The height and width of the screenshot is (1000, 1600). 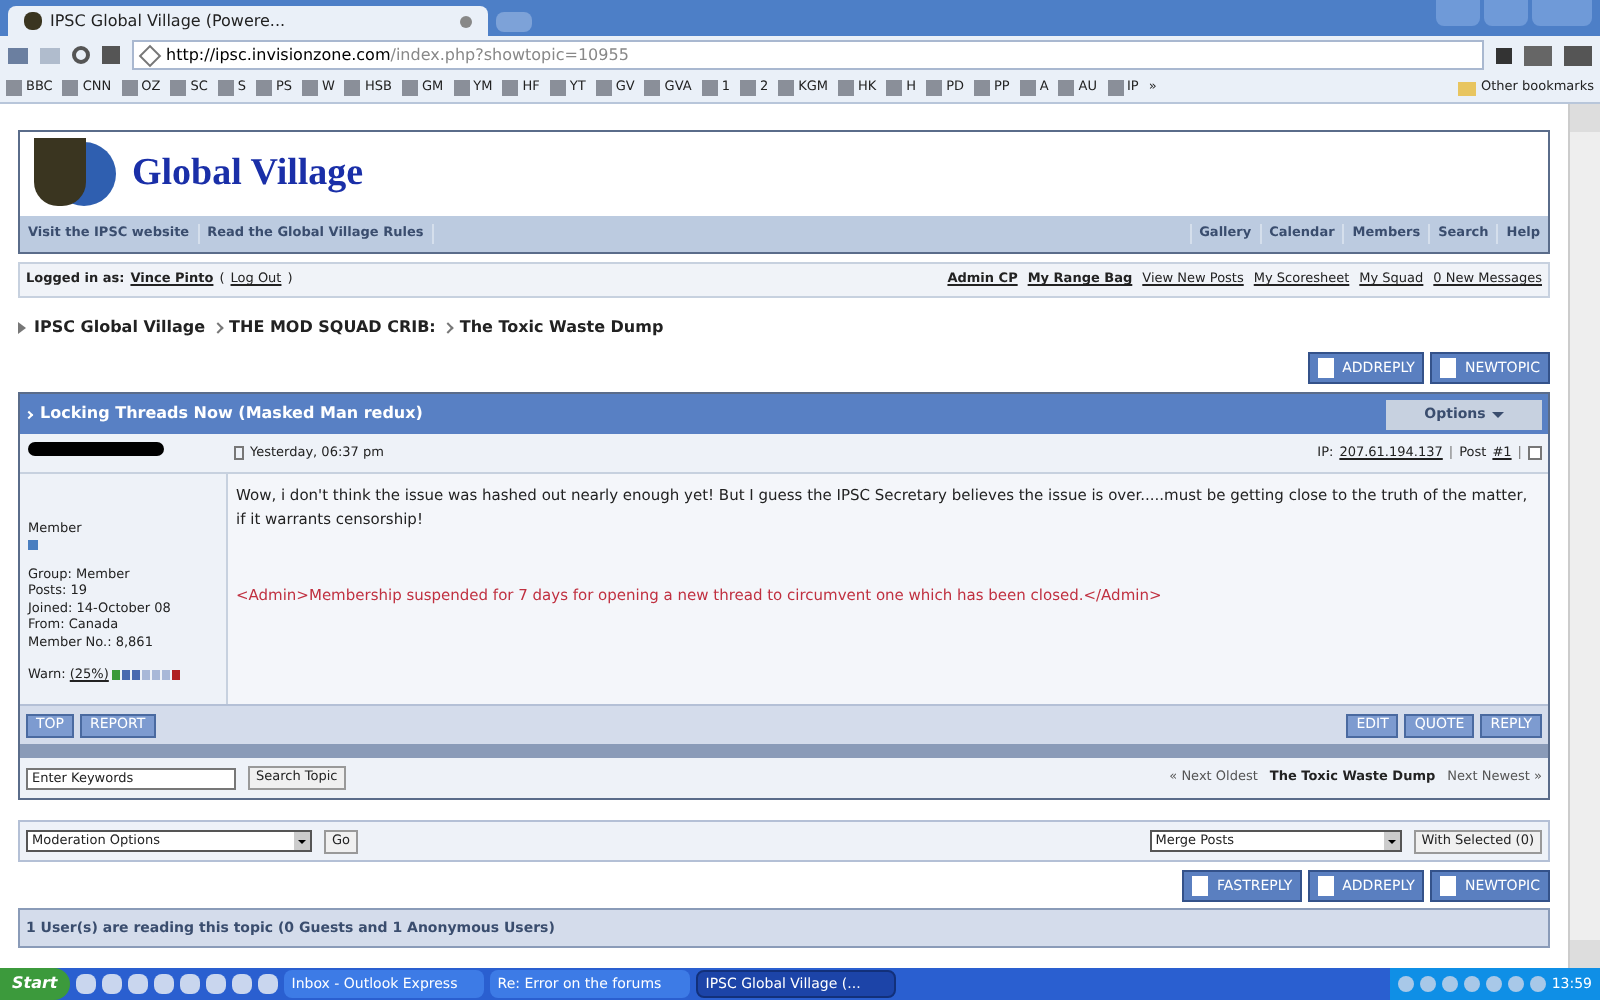 I want to click on address-field: http://ipsc.invisionzone.com/index.php?showtopic=10955, so click(x=808, y=55).